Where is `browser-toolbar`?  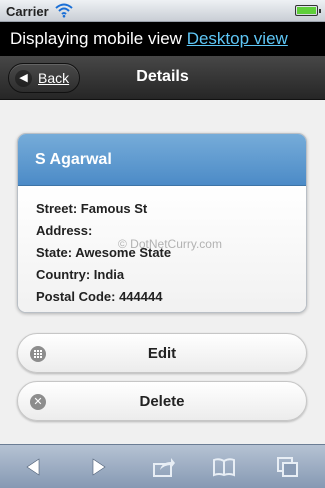 browser-toolbar is located at coordinates (162, 466).